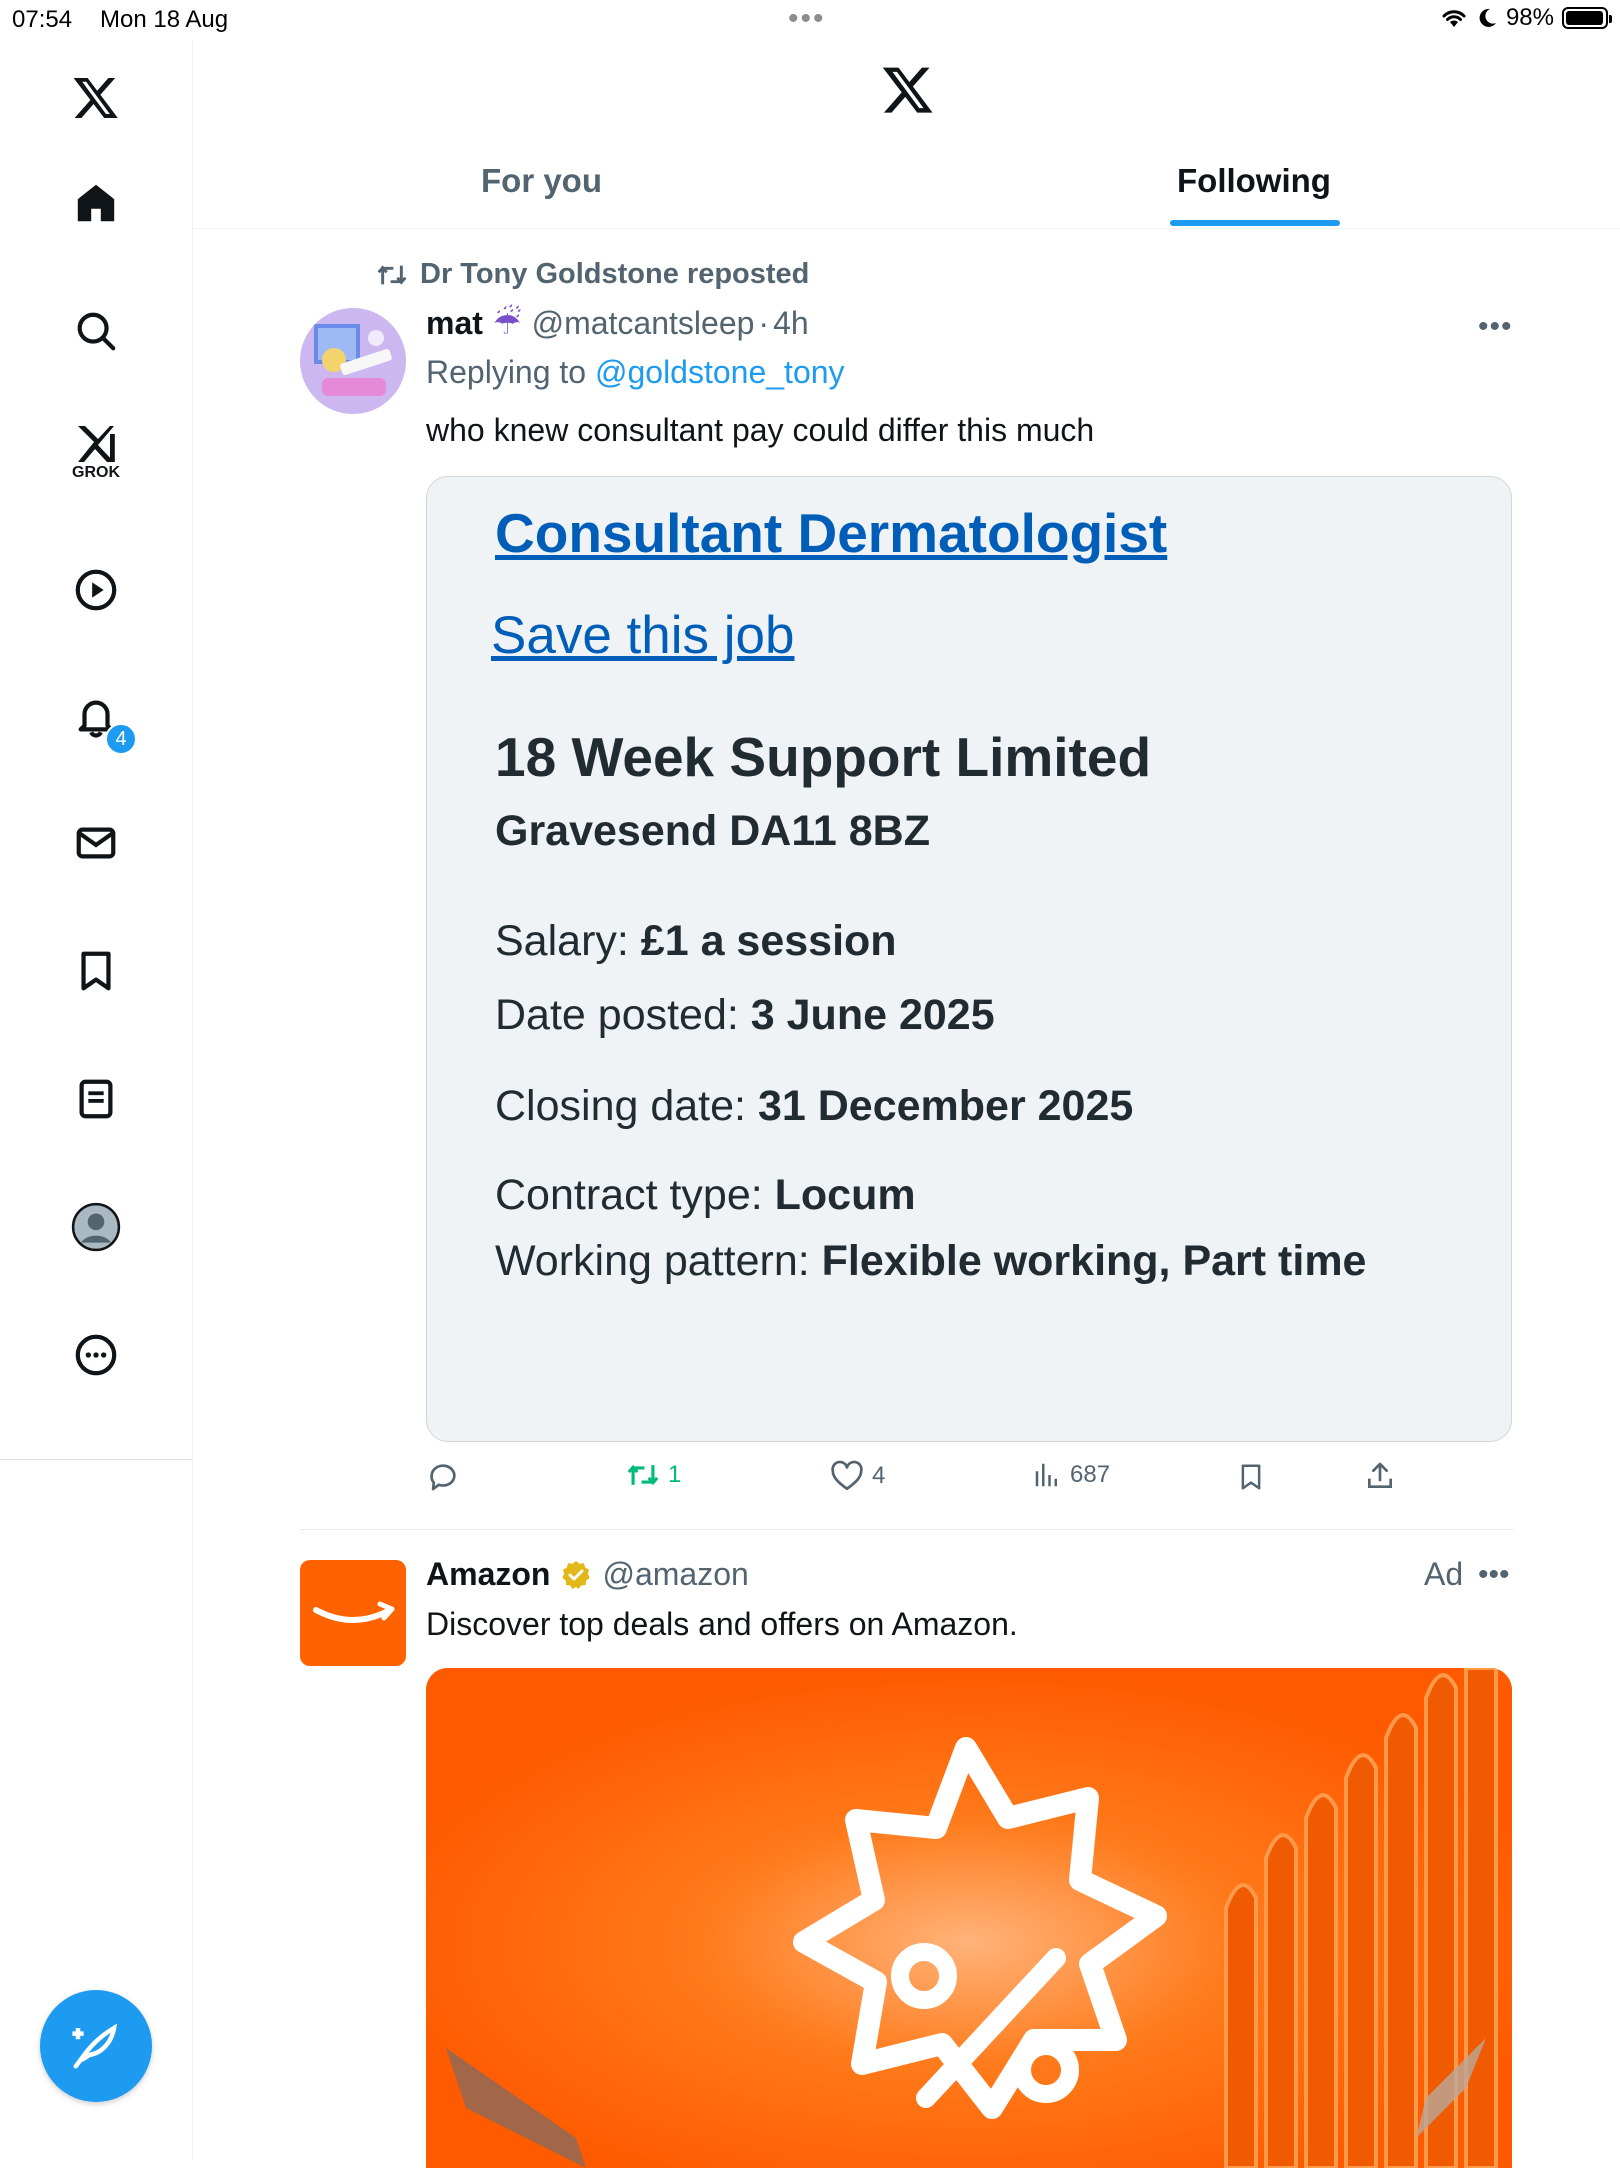  What do you see at coordinates (908, 90) in the screenshot?
I see `header-x-logo-icon` at bounding box center [908, 90].